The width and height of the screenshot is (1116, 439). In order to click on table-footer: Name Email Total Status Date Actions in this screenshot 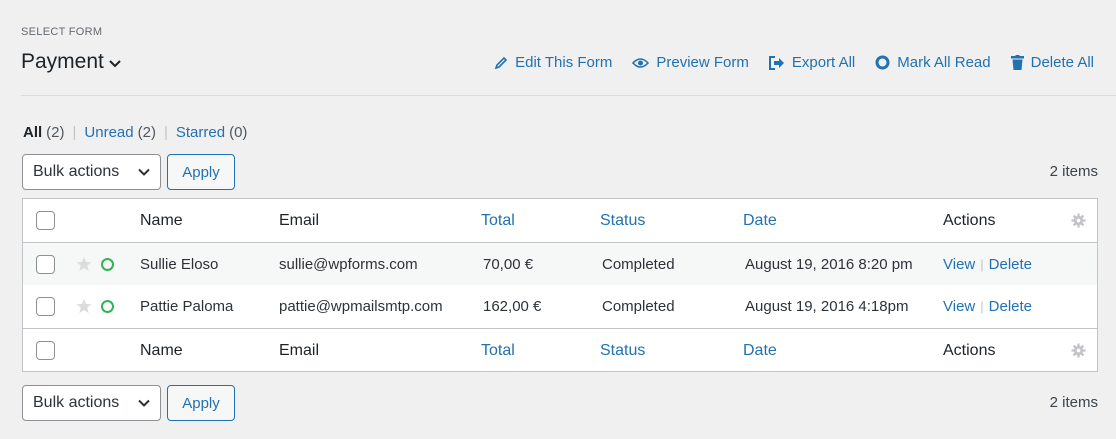, I will do `click(560, 350)`.